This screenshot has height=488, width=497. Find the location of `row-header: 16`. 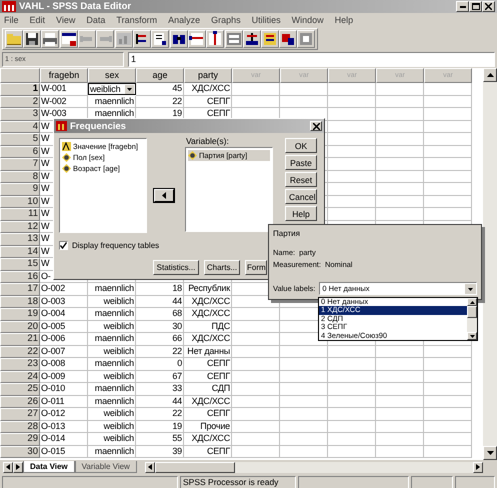

row-header: 16 is located at coordinates (20, 276).